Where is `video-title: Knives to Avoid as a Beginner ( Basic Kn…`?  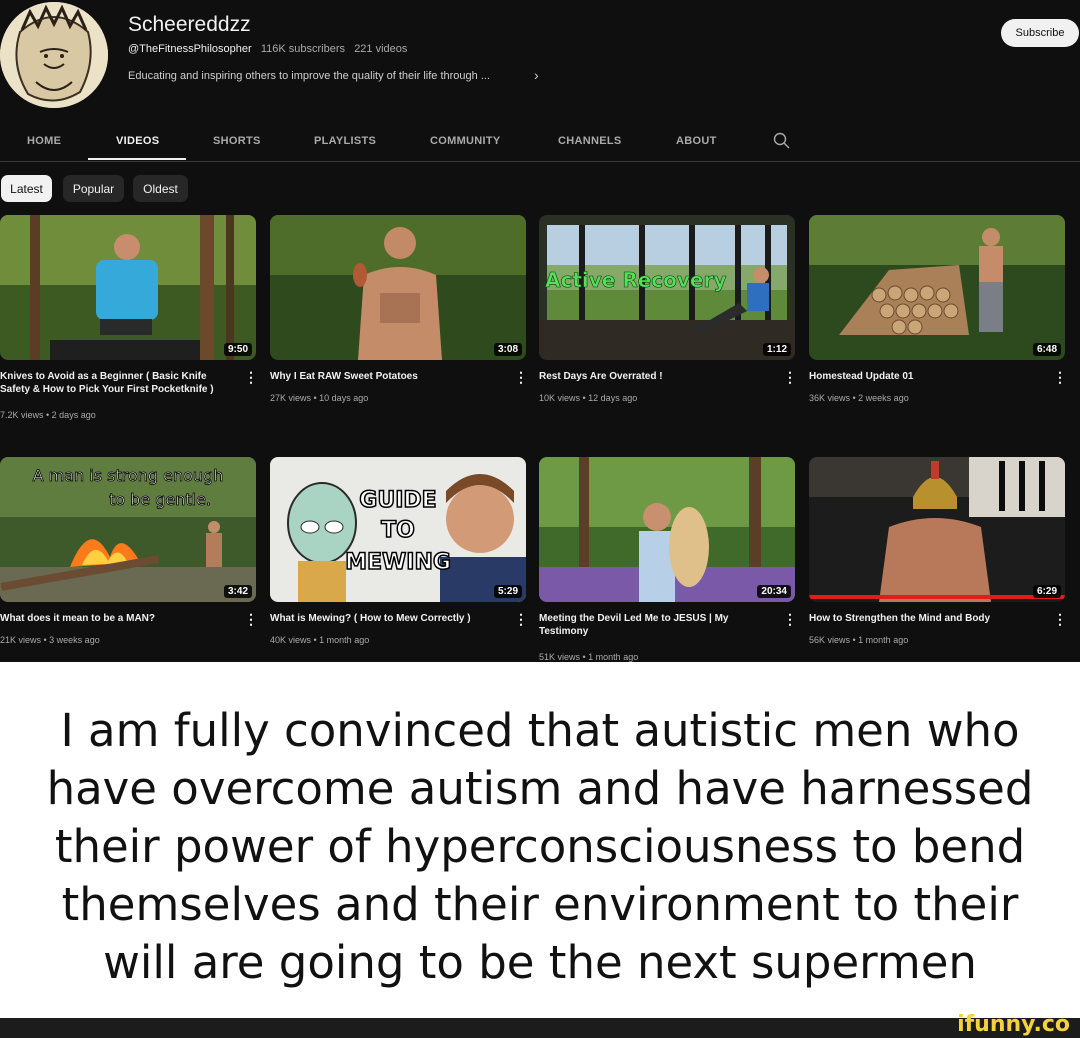 video-title: Knives to Avoid as a Beginner ( Basic Kn… is located at coordinates (110, 383).